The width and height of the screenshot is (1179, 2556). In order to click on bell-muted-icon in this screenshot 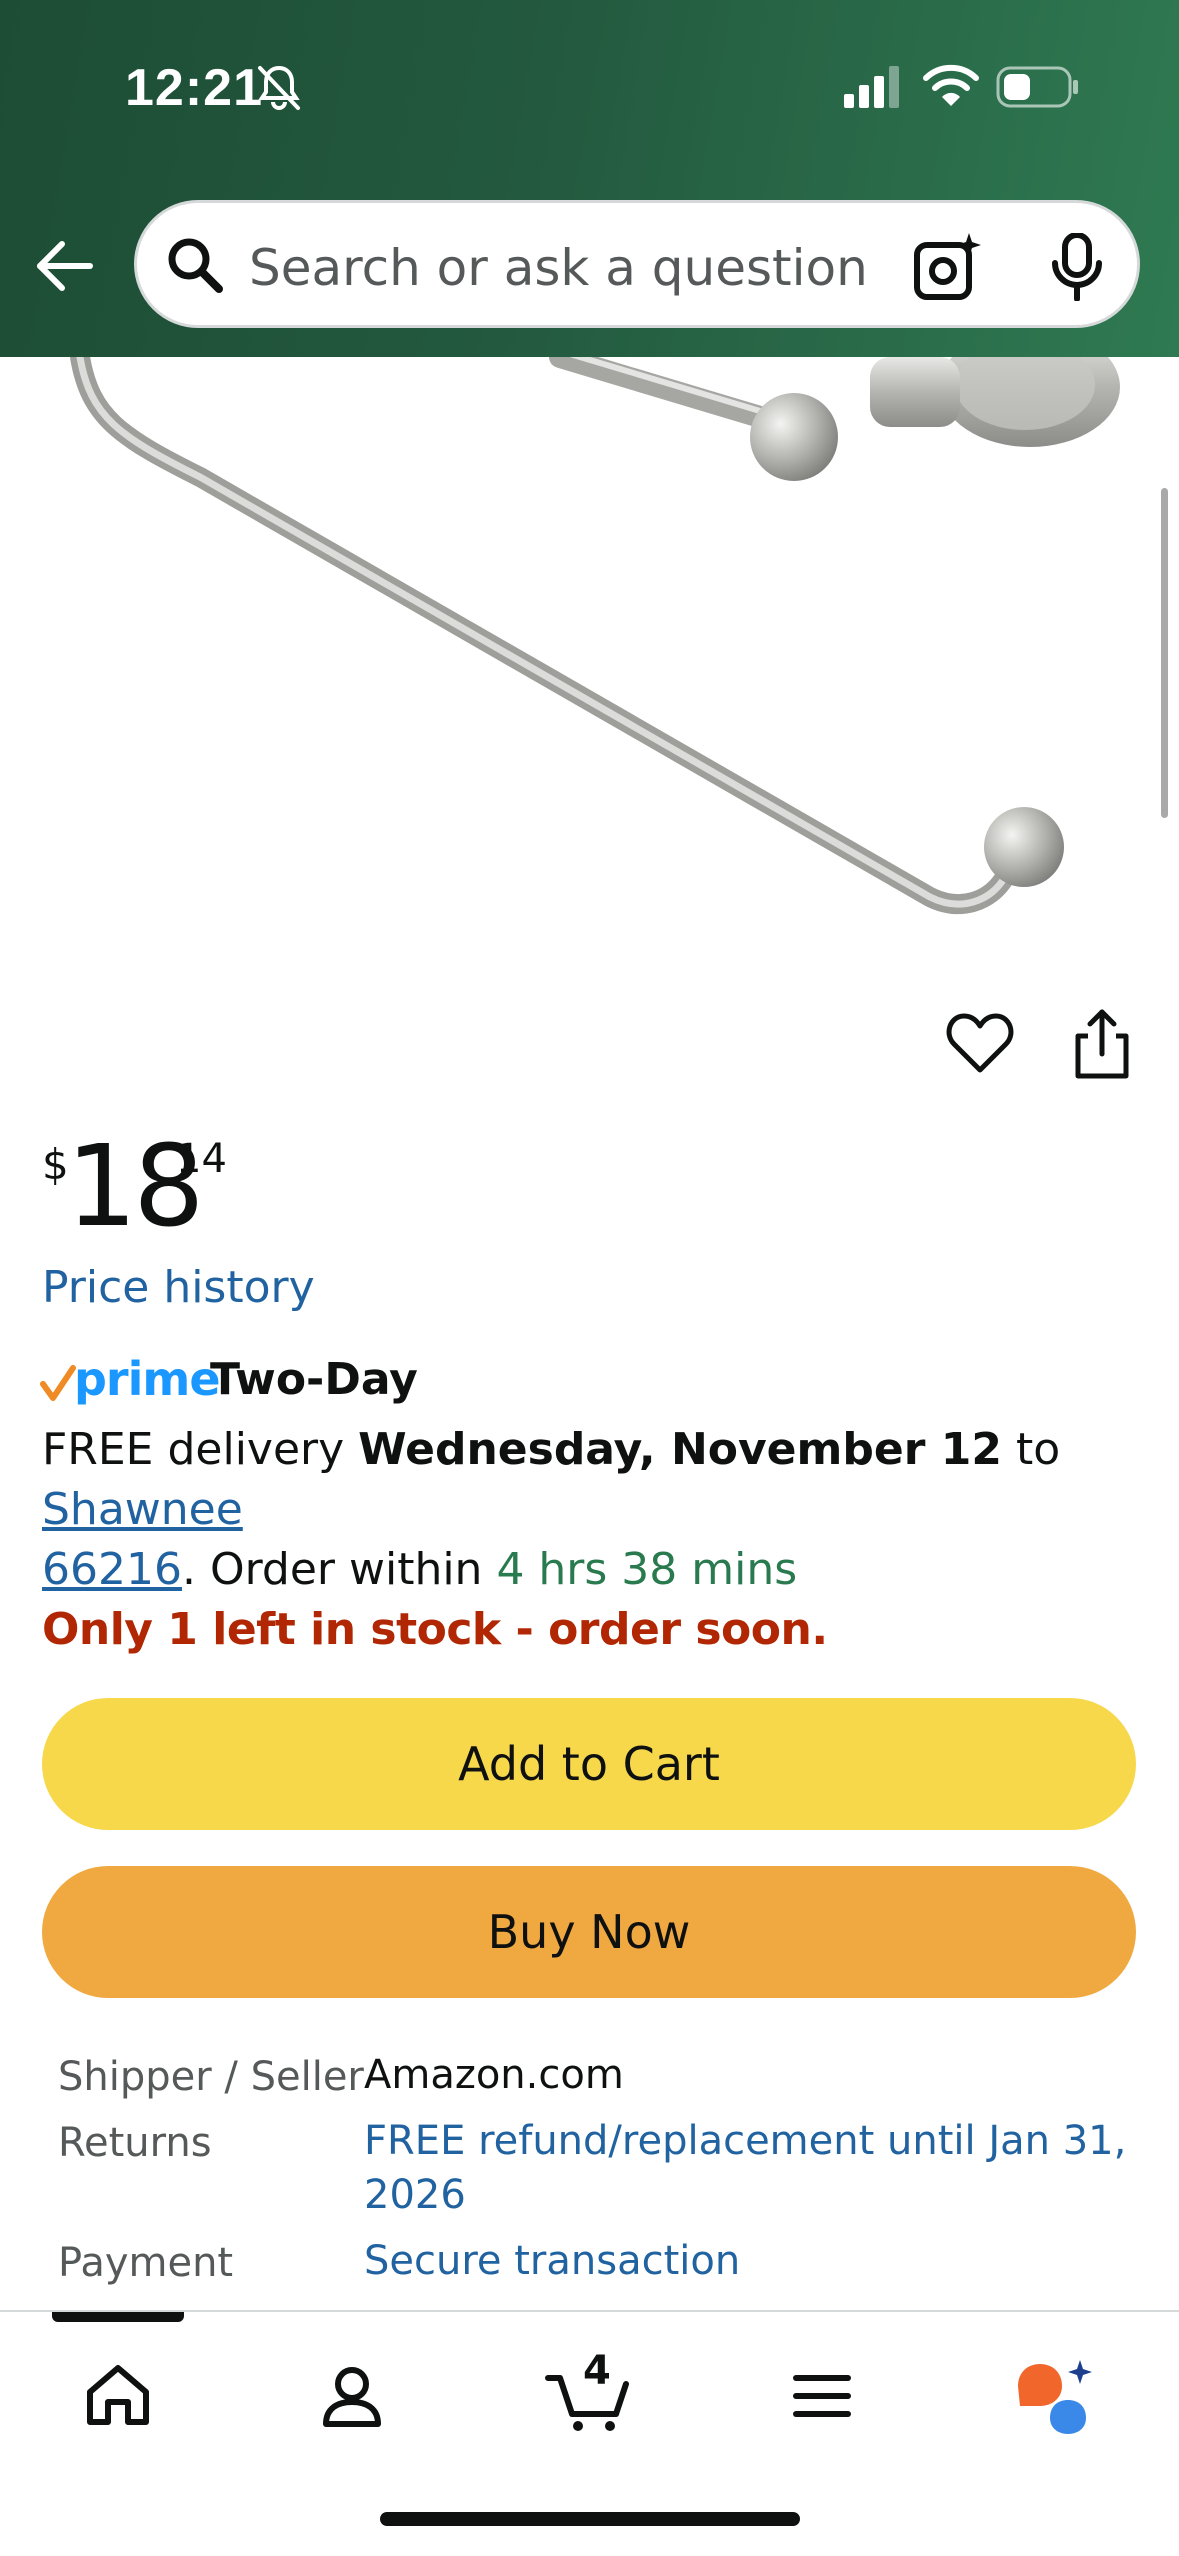, I will do `click(279, 87)`.